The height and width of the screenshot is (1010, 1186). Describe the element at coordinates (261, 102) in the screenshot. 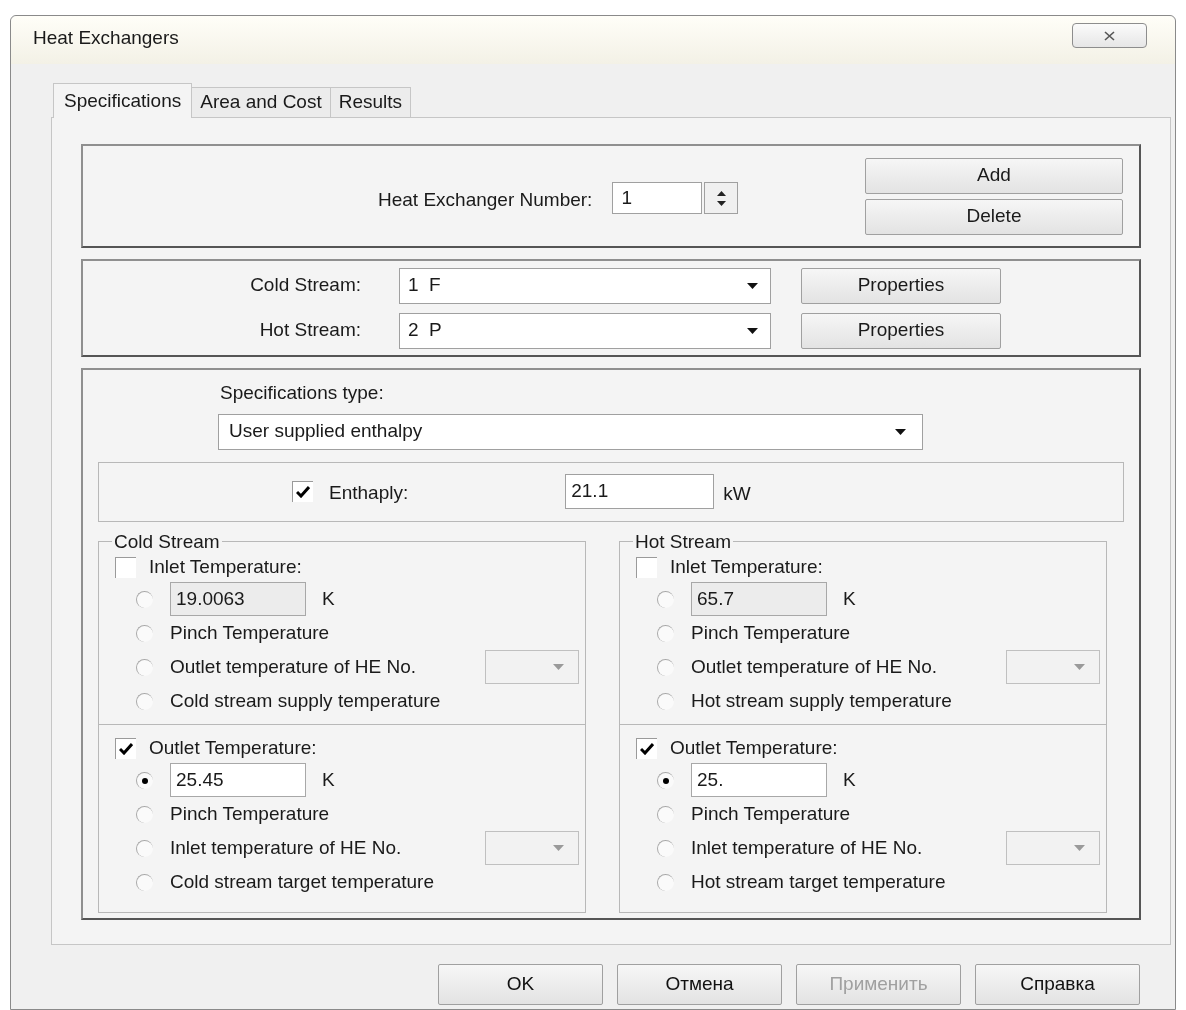

I see `tab: Area and Cost` at that location.